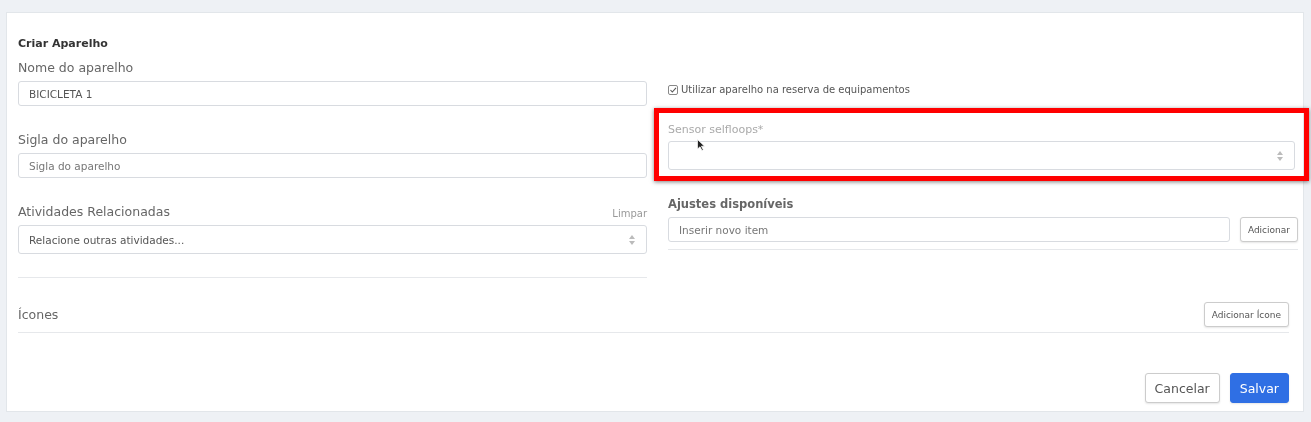  I want to click on field-label: Sensor selfloops*, so click(716, 129).